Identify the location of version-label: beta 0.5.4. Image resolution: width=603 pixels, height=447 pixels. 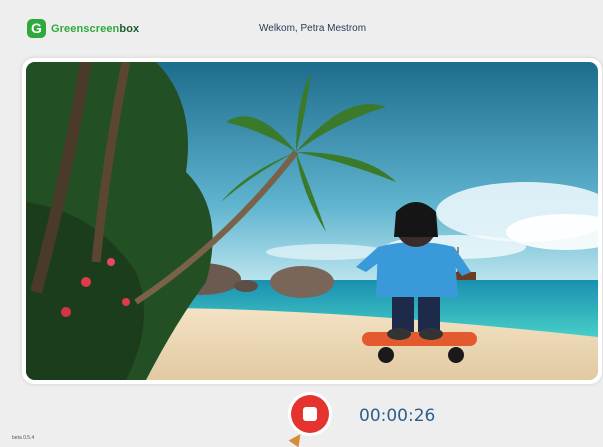
(23, 438).